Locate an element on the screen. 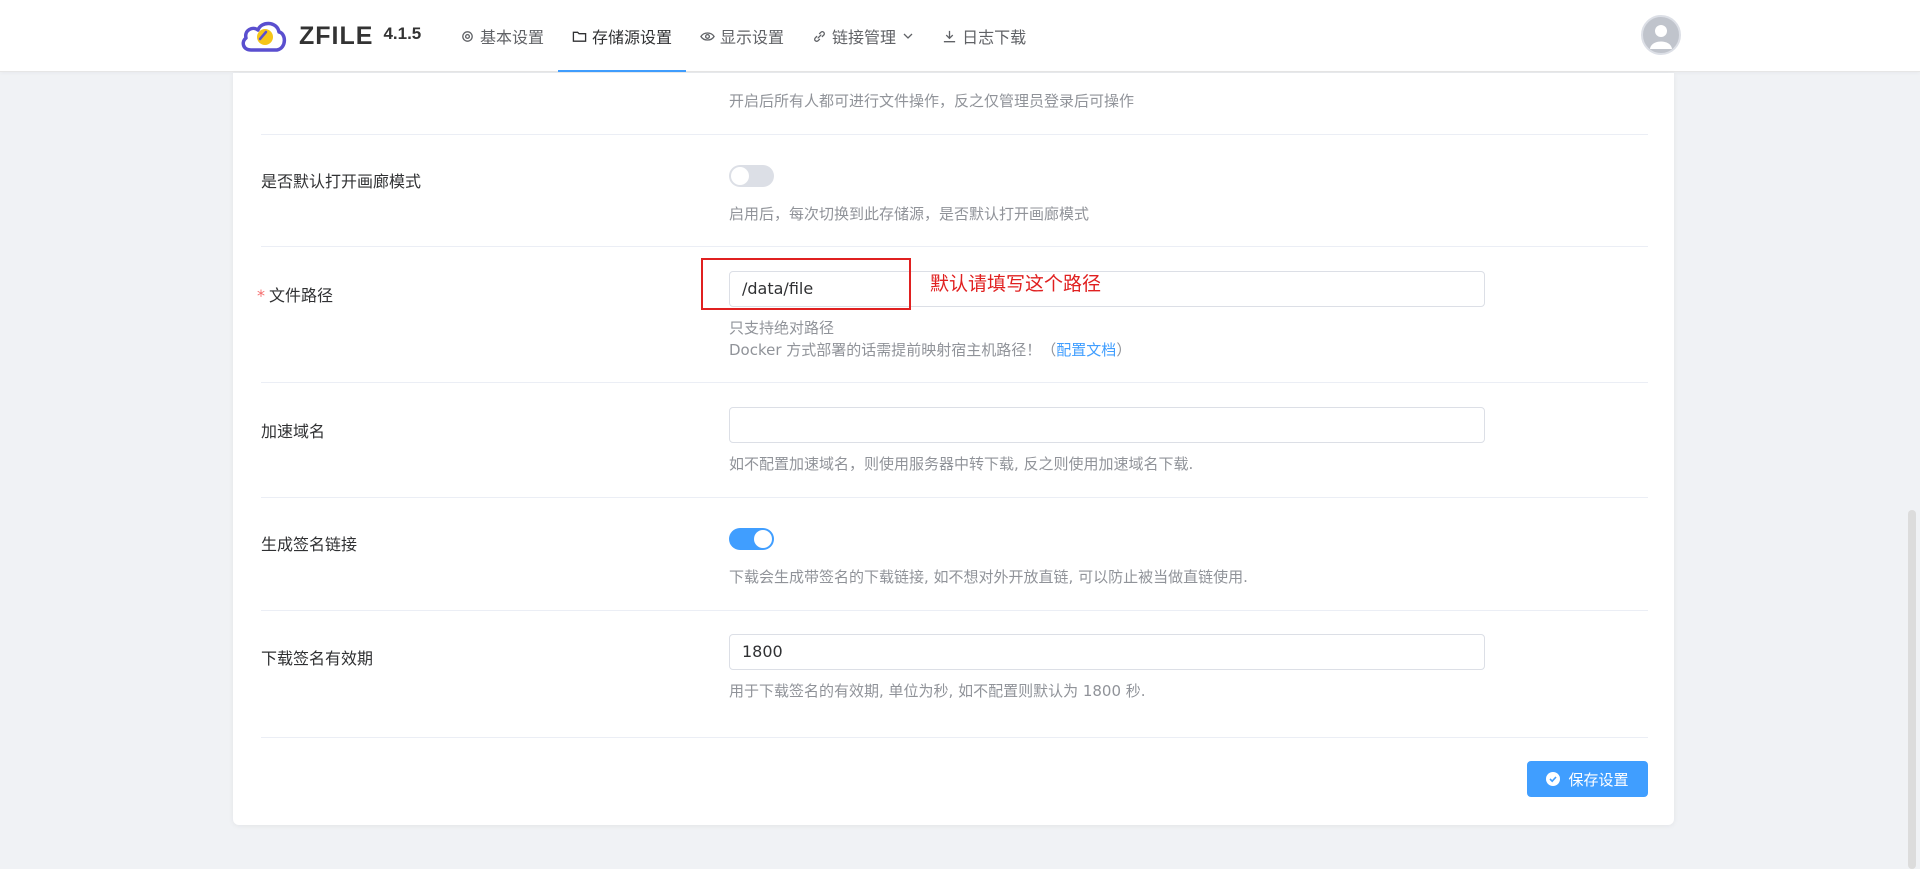  file-operation-hint: 开启后所有人都可进行文件操作，反之仅管理员登录后可操作 is located at coordinates (932, 101).